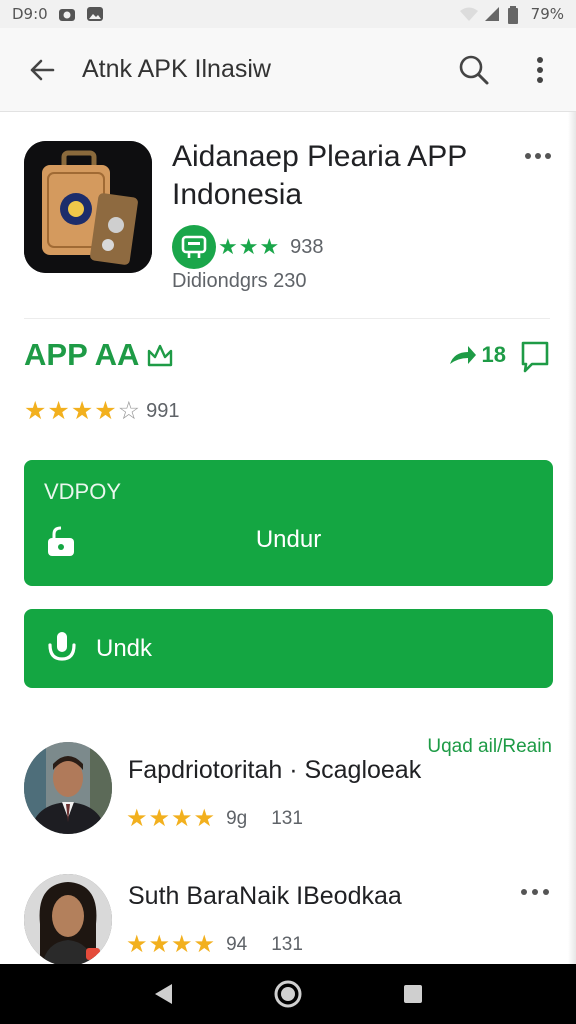 The height and width of the screenshot is (1024, 576). I want to click on status-bar: D9:0 79%, so click(288, 14).